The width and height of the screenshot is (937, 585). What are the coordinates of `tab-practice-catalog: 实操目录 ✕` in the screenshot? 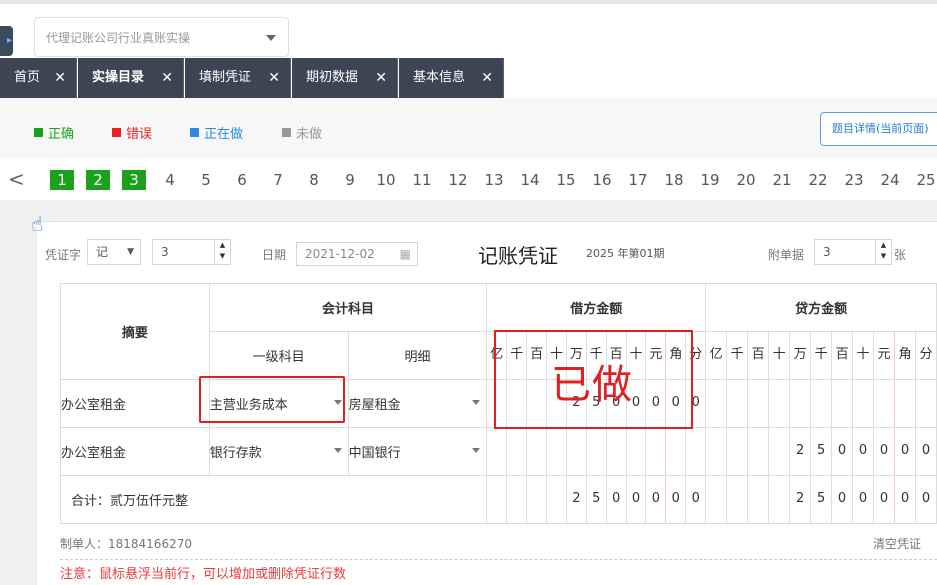 It's located at (131, 78).